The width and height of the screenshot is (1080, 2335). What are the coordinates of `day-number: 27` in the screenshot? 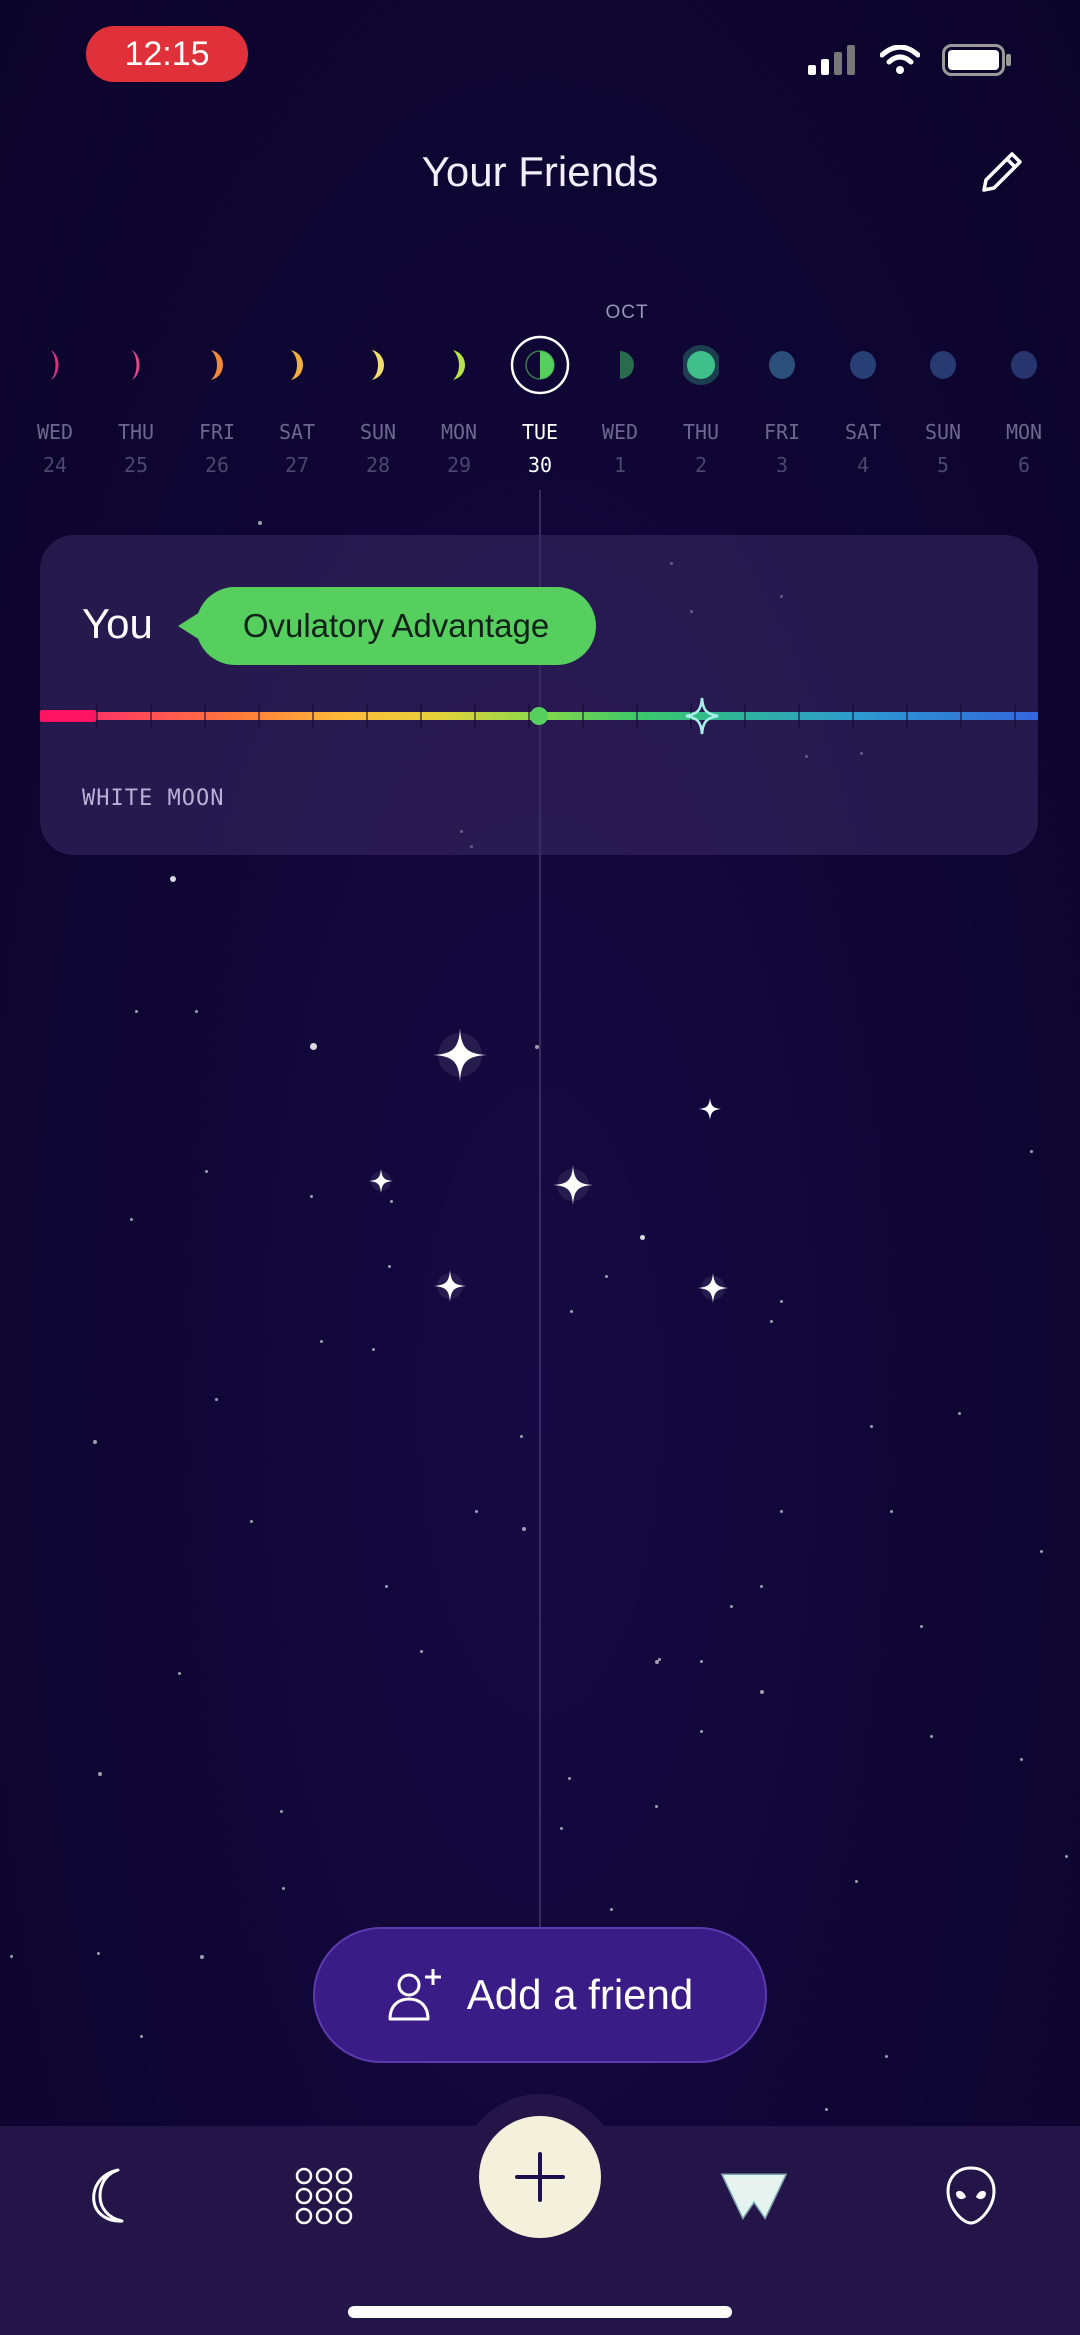 It's located at (297, 465).